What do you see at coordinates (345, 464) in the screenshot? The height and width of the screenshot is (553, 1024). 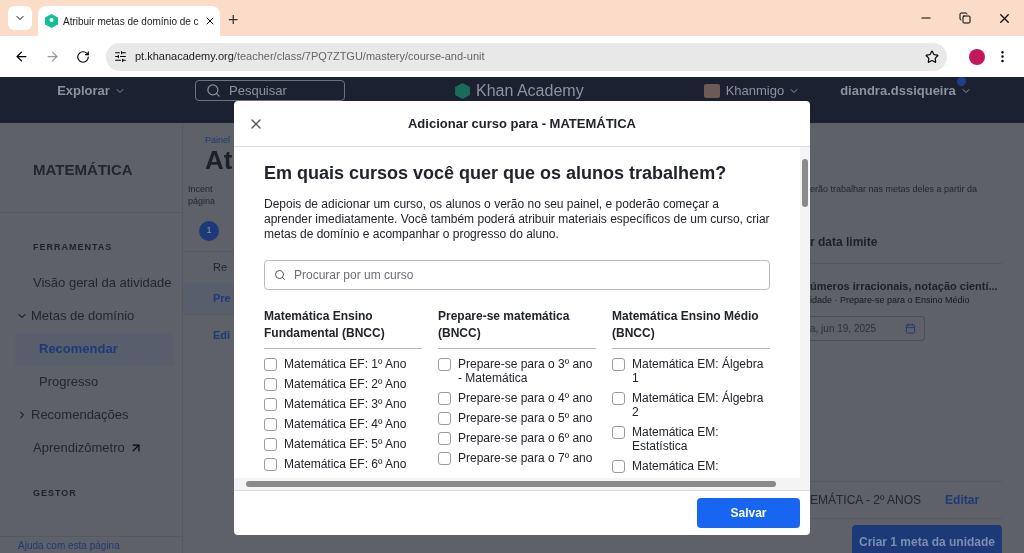 I see `course-option: Matemática EF: 6º Ano` at bounding box center [345, 464].